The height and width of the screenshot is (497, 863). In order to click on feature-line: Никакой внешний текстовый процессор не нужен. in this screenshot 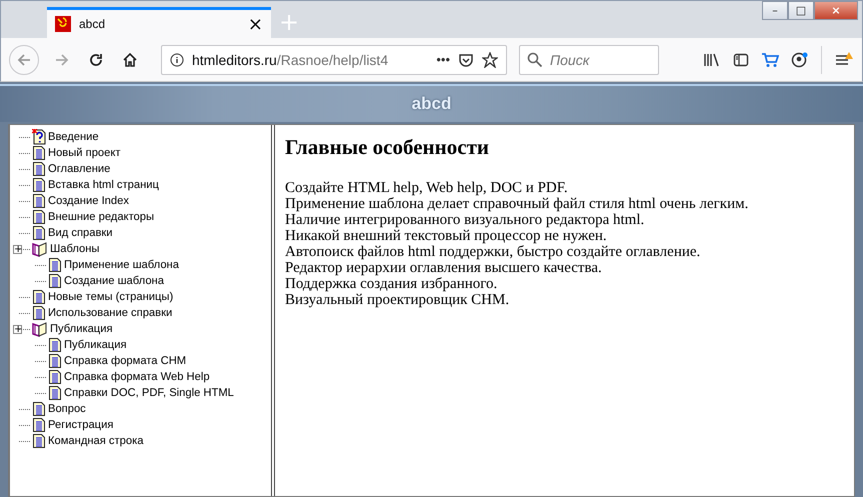, I will do `click(446, 236)`.